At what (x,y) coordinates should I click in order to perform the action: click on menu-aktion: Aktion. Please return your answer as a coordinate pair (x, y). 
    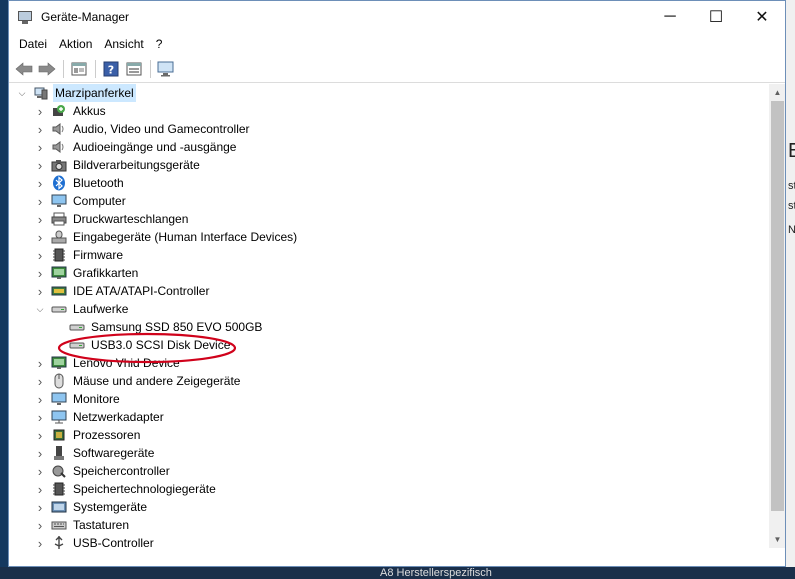
    Looking at the image, I should click on (75, 44).